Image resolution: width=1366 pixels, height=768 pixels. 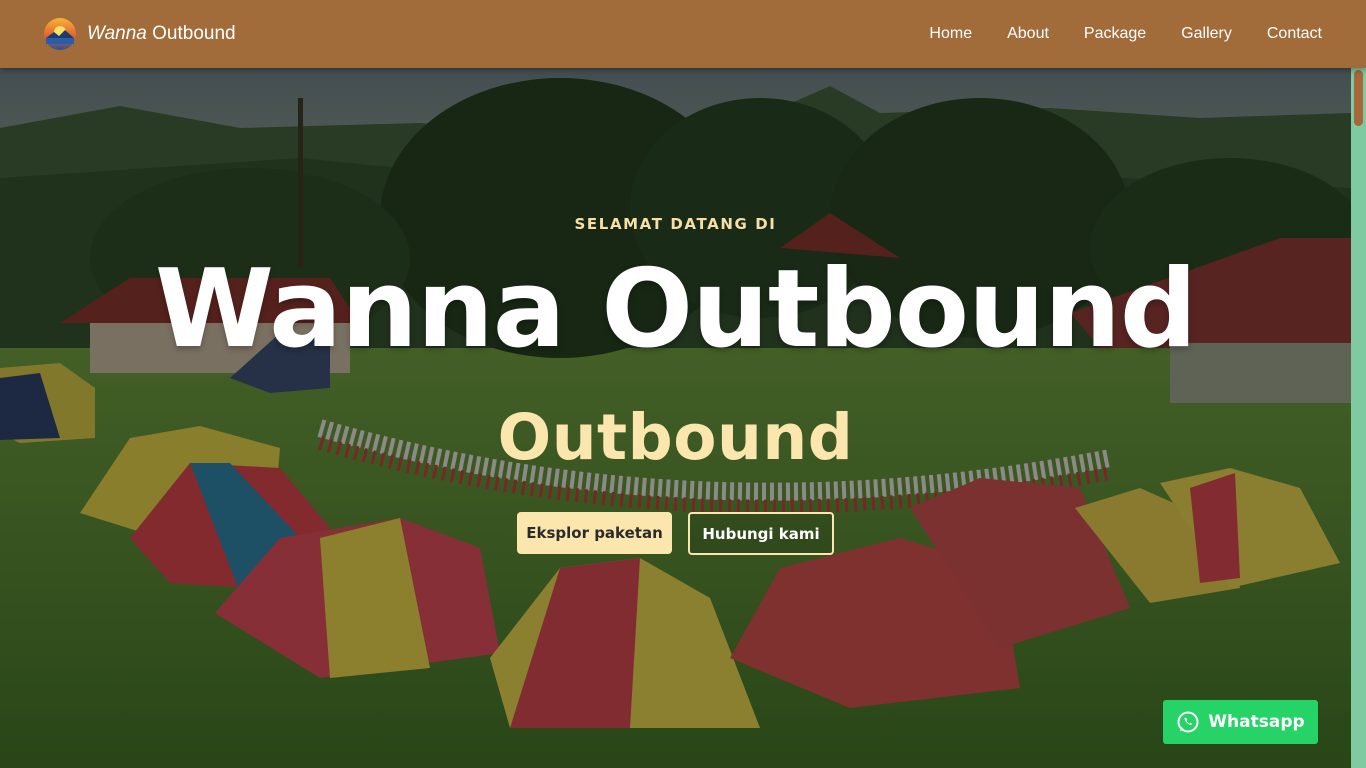 I want to click on brand-link: Wanna Outbound, so click(x=139, y=34).